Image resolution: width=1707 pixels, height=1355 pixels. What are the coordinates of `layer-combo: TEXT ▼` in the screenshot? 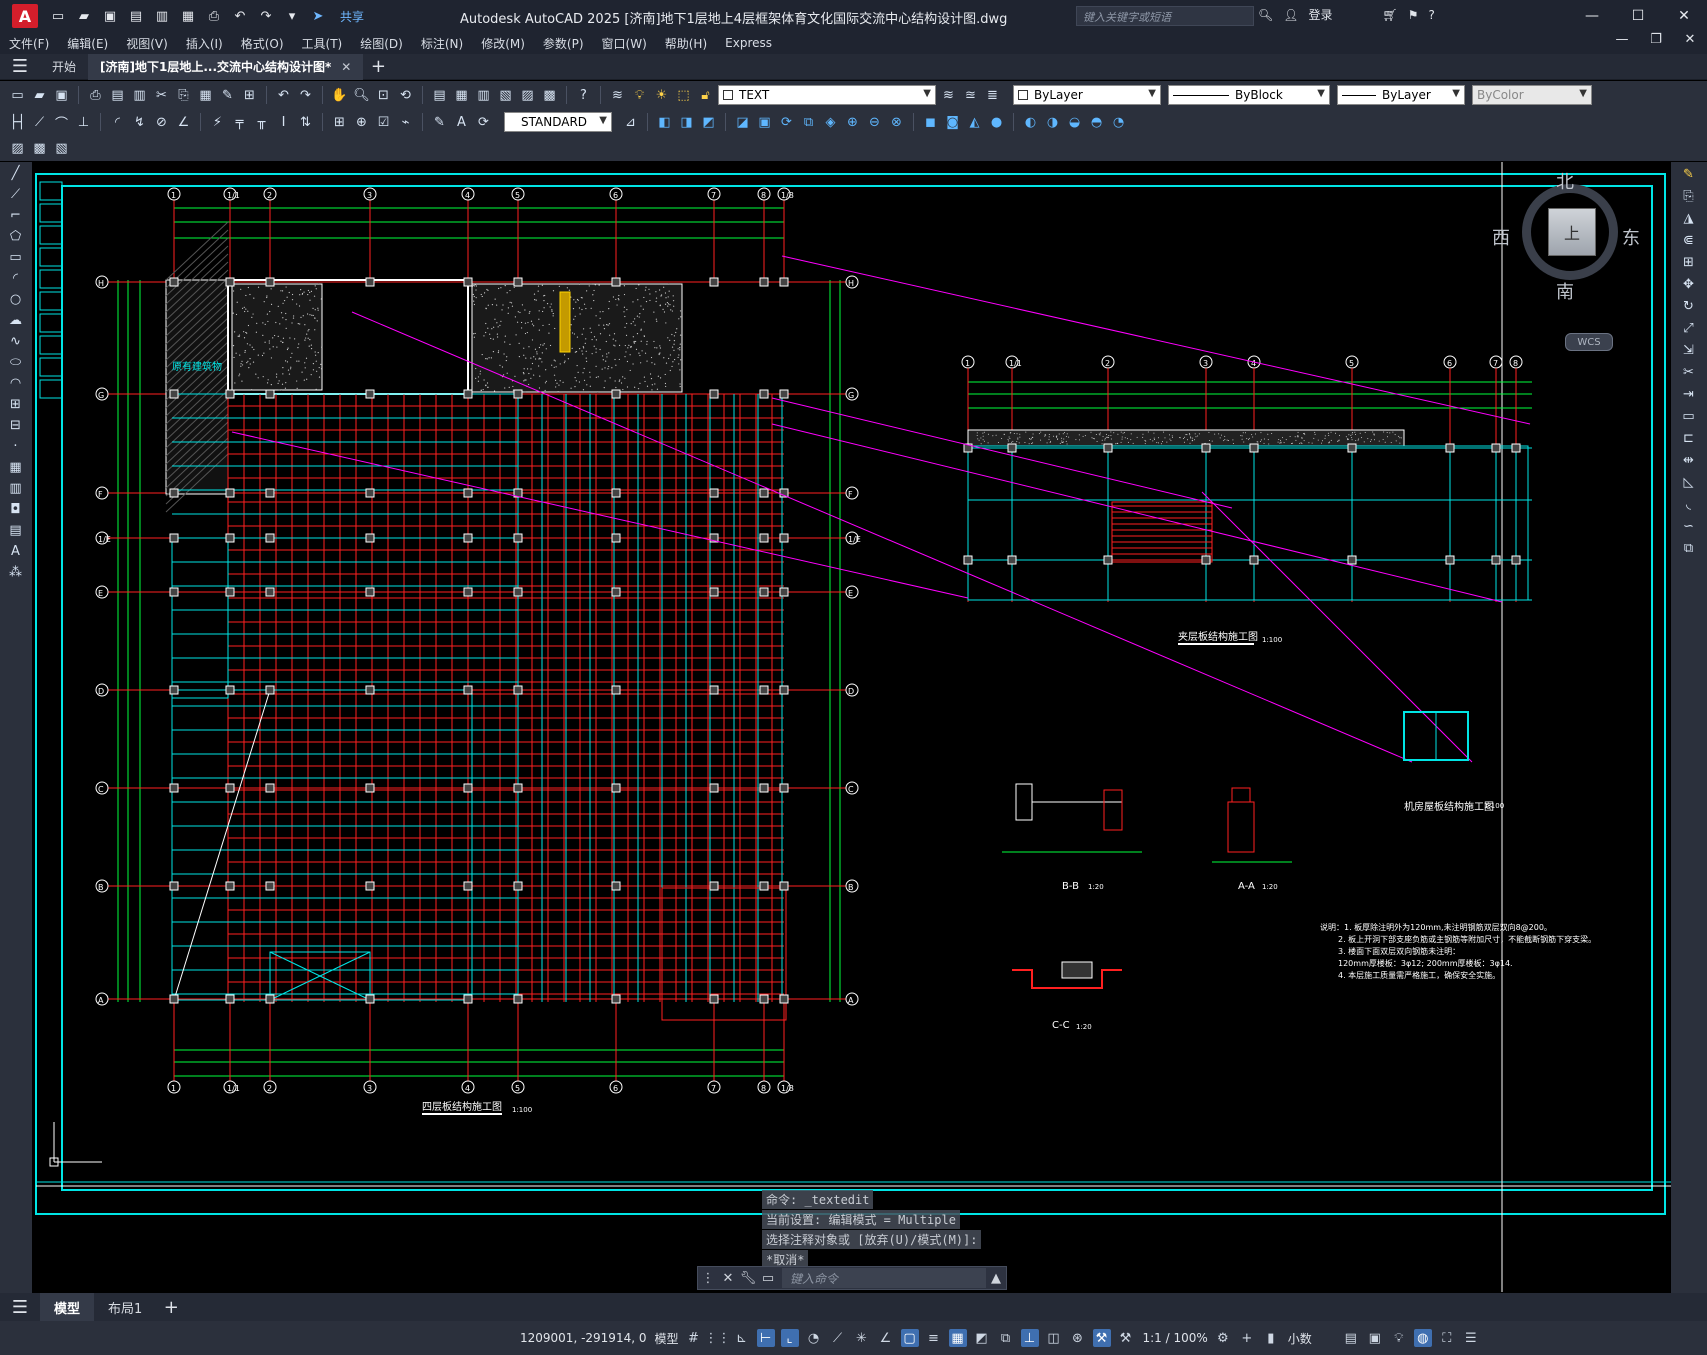 It's located at (827, 95).